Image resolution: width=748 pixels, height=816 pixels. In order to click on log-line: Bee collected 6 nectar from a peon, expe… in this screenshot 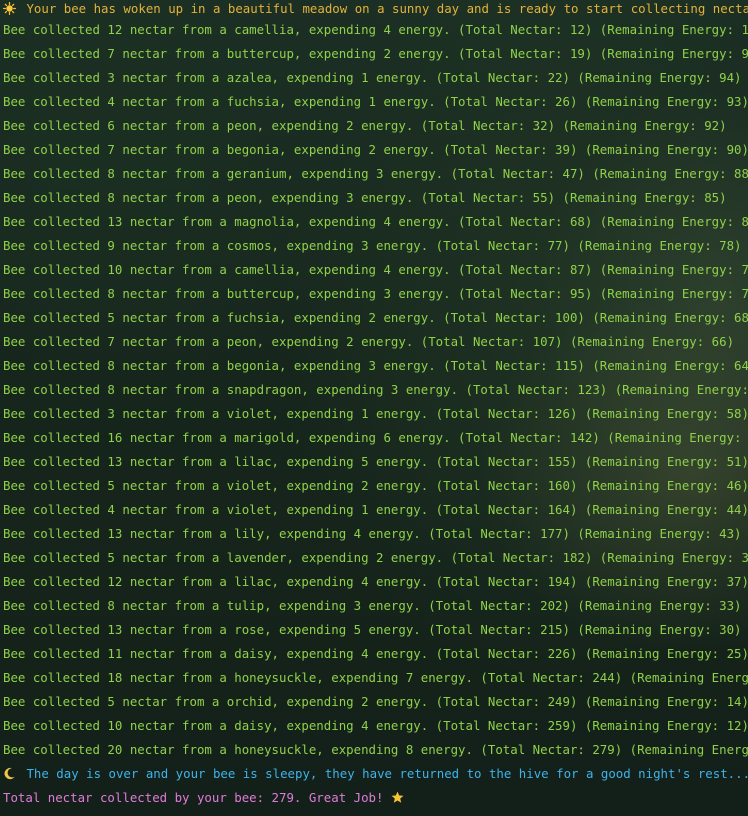, I will do `click(365, 125)`.